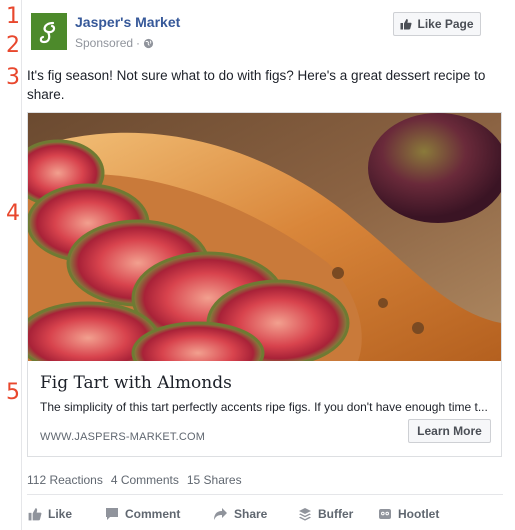 This screenshot has height=530, width=515. I want to click on share-button: Share, so click(240, 514).